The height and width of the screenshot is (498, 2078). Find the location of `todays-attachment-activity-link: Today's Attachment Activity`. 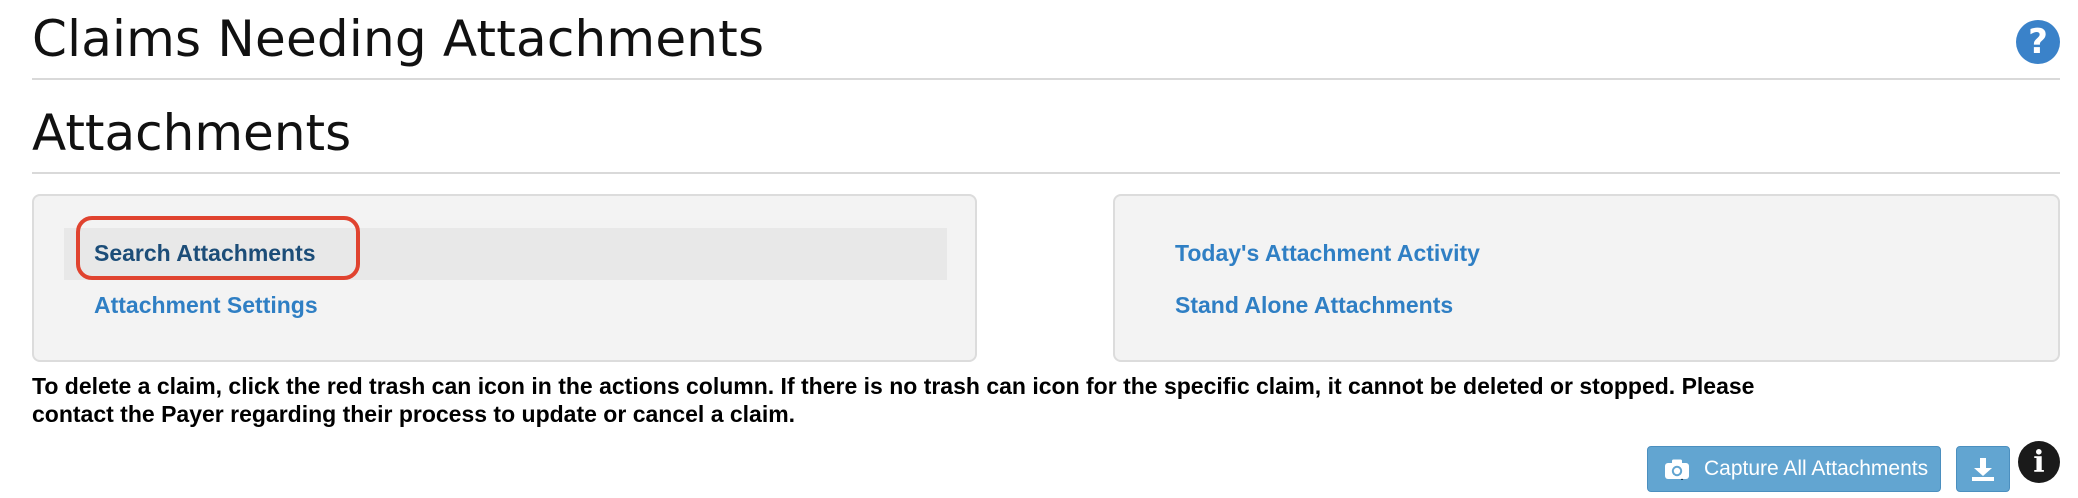

todays-attachment-activity-link: Today's Attachment Activity is located at coordinates (1327, 253).